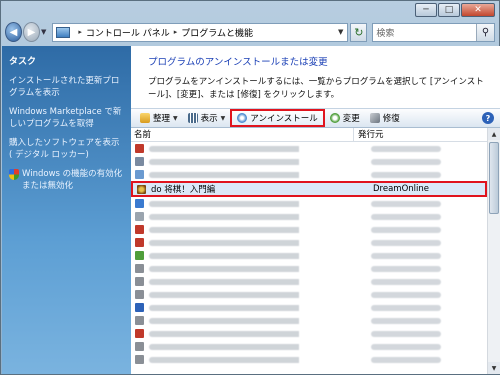  Describe the element at coordinates (494, 134) in the screenshot. I see `scroll-up-icon: ▲` at that location.